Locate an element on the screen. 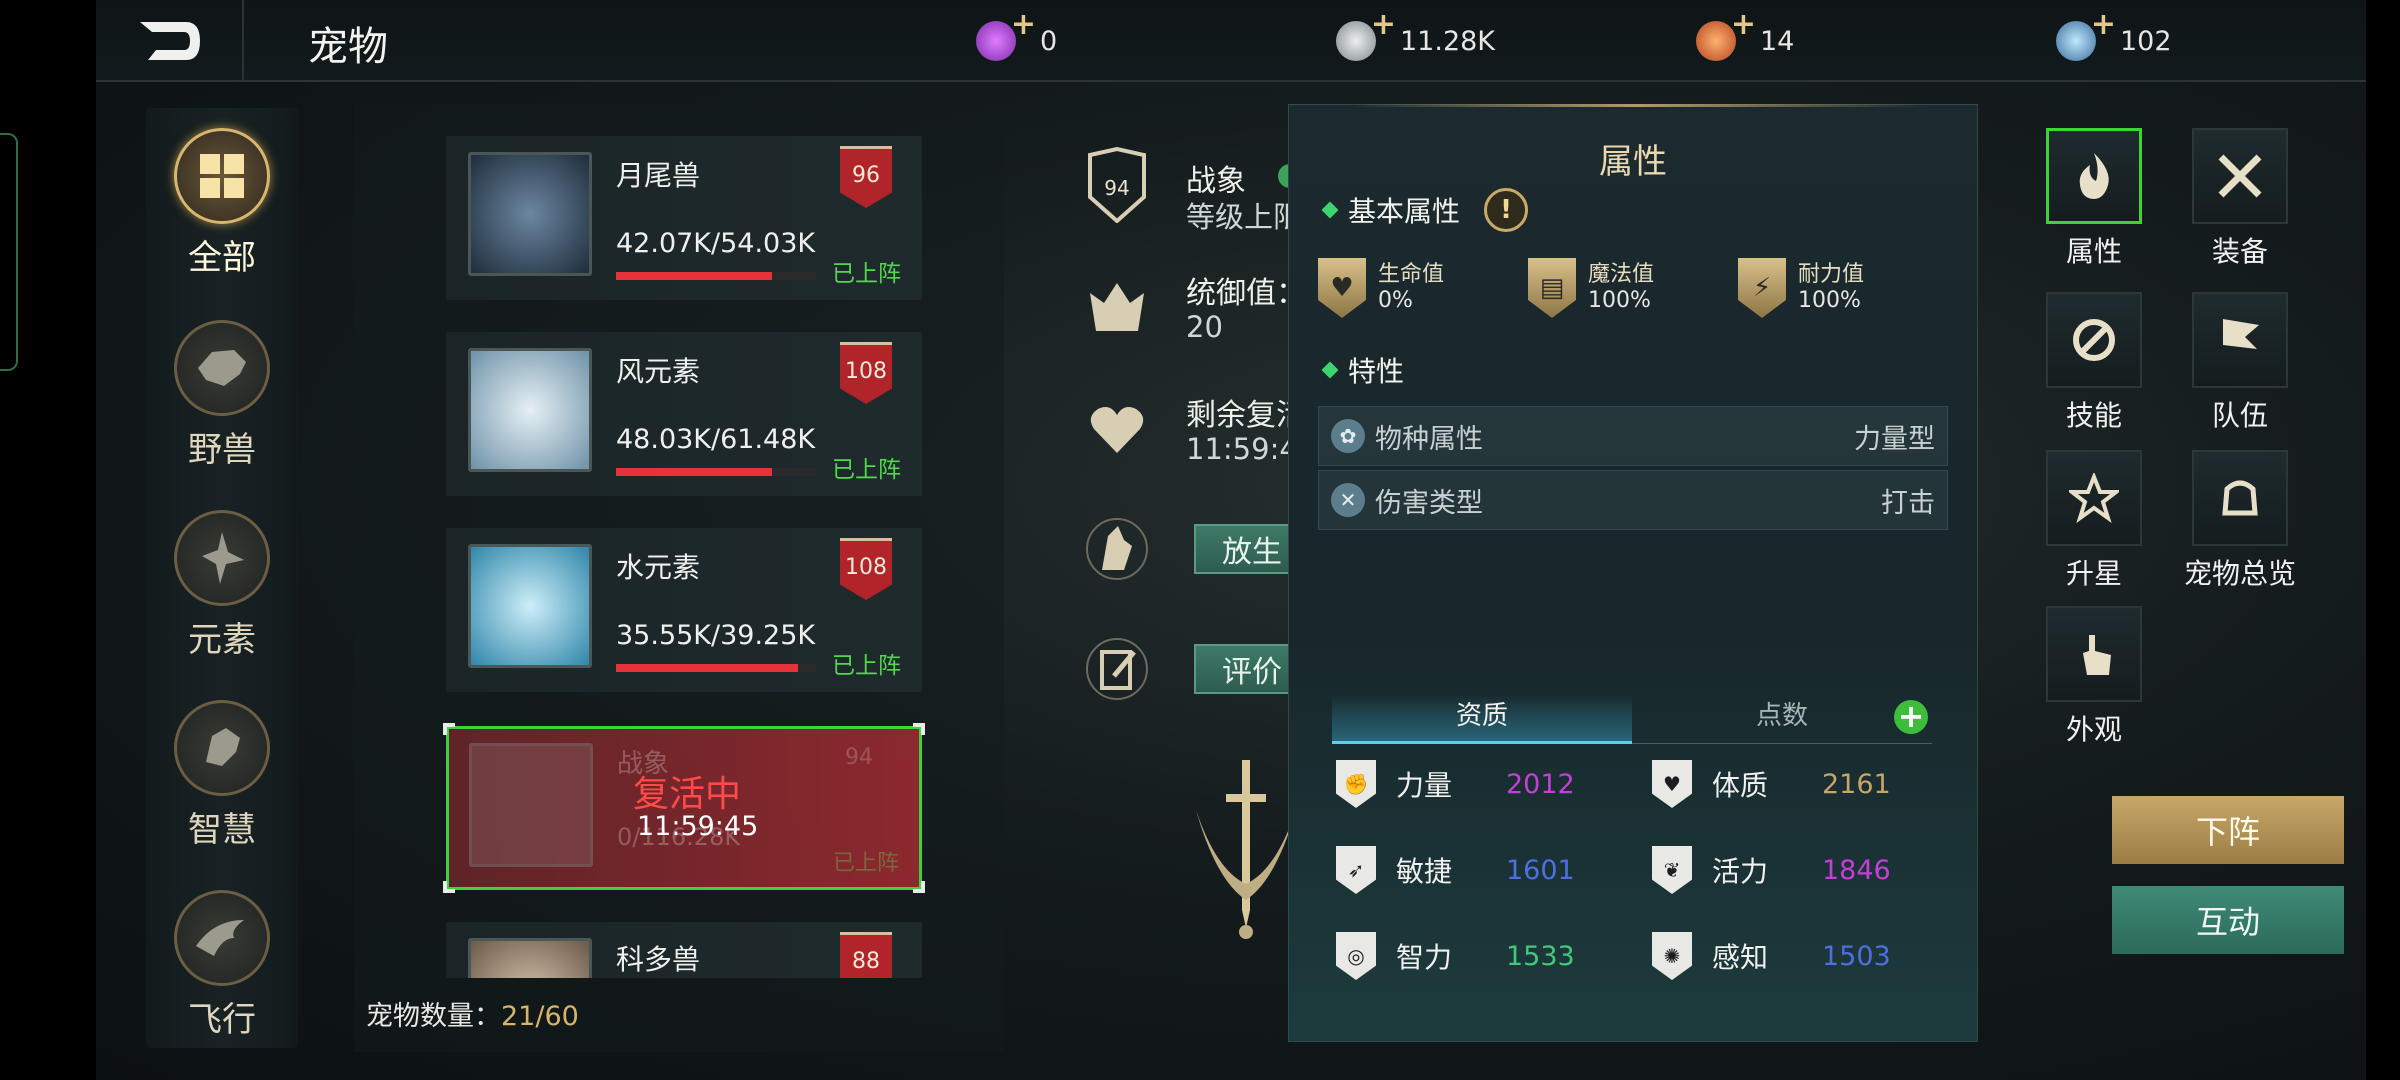  category-element: 元素 is located at coordinates (222, 585).